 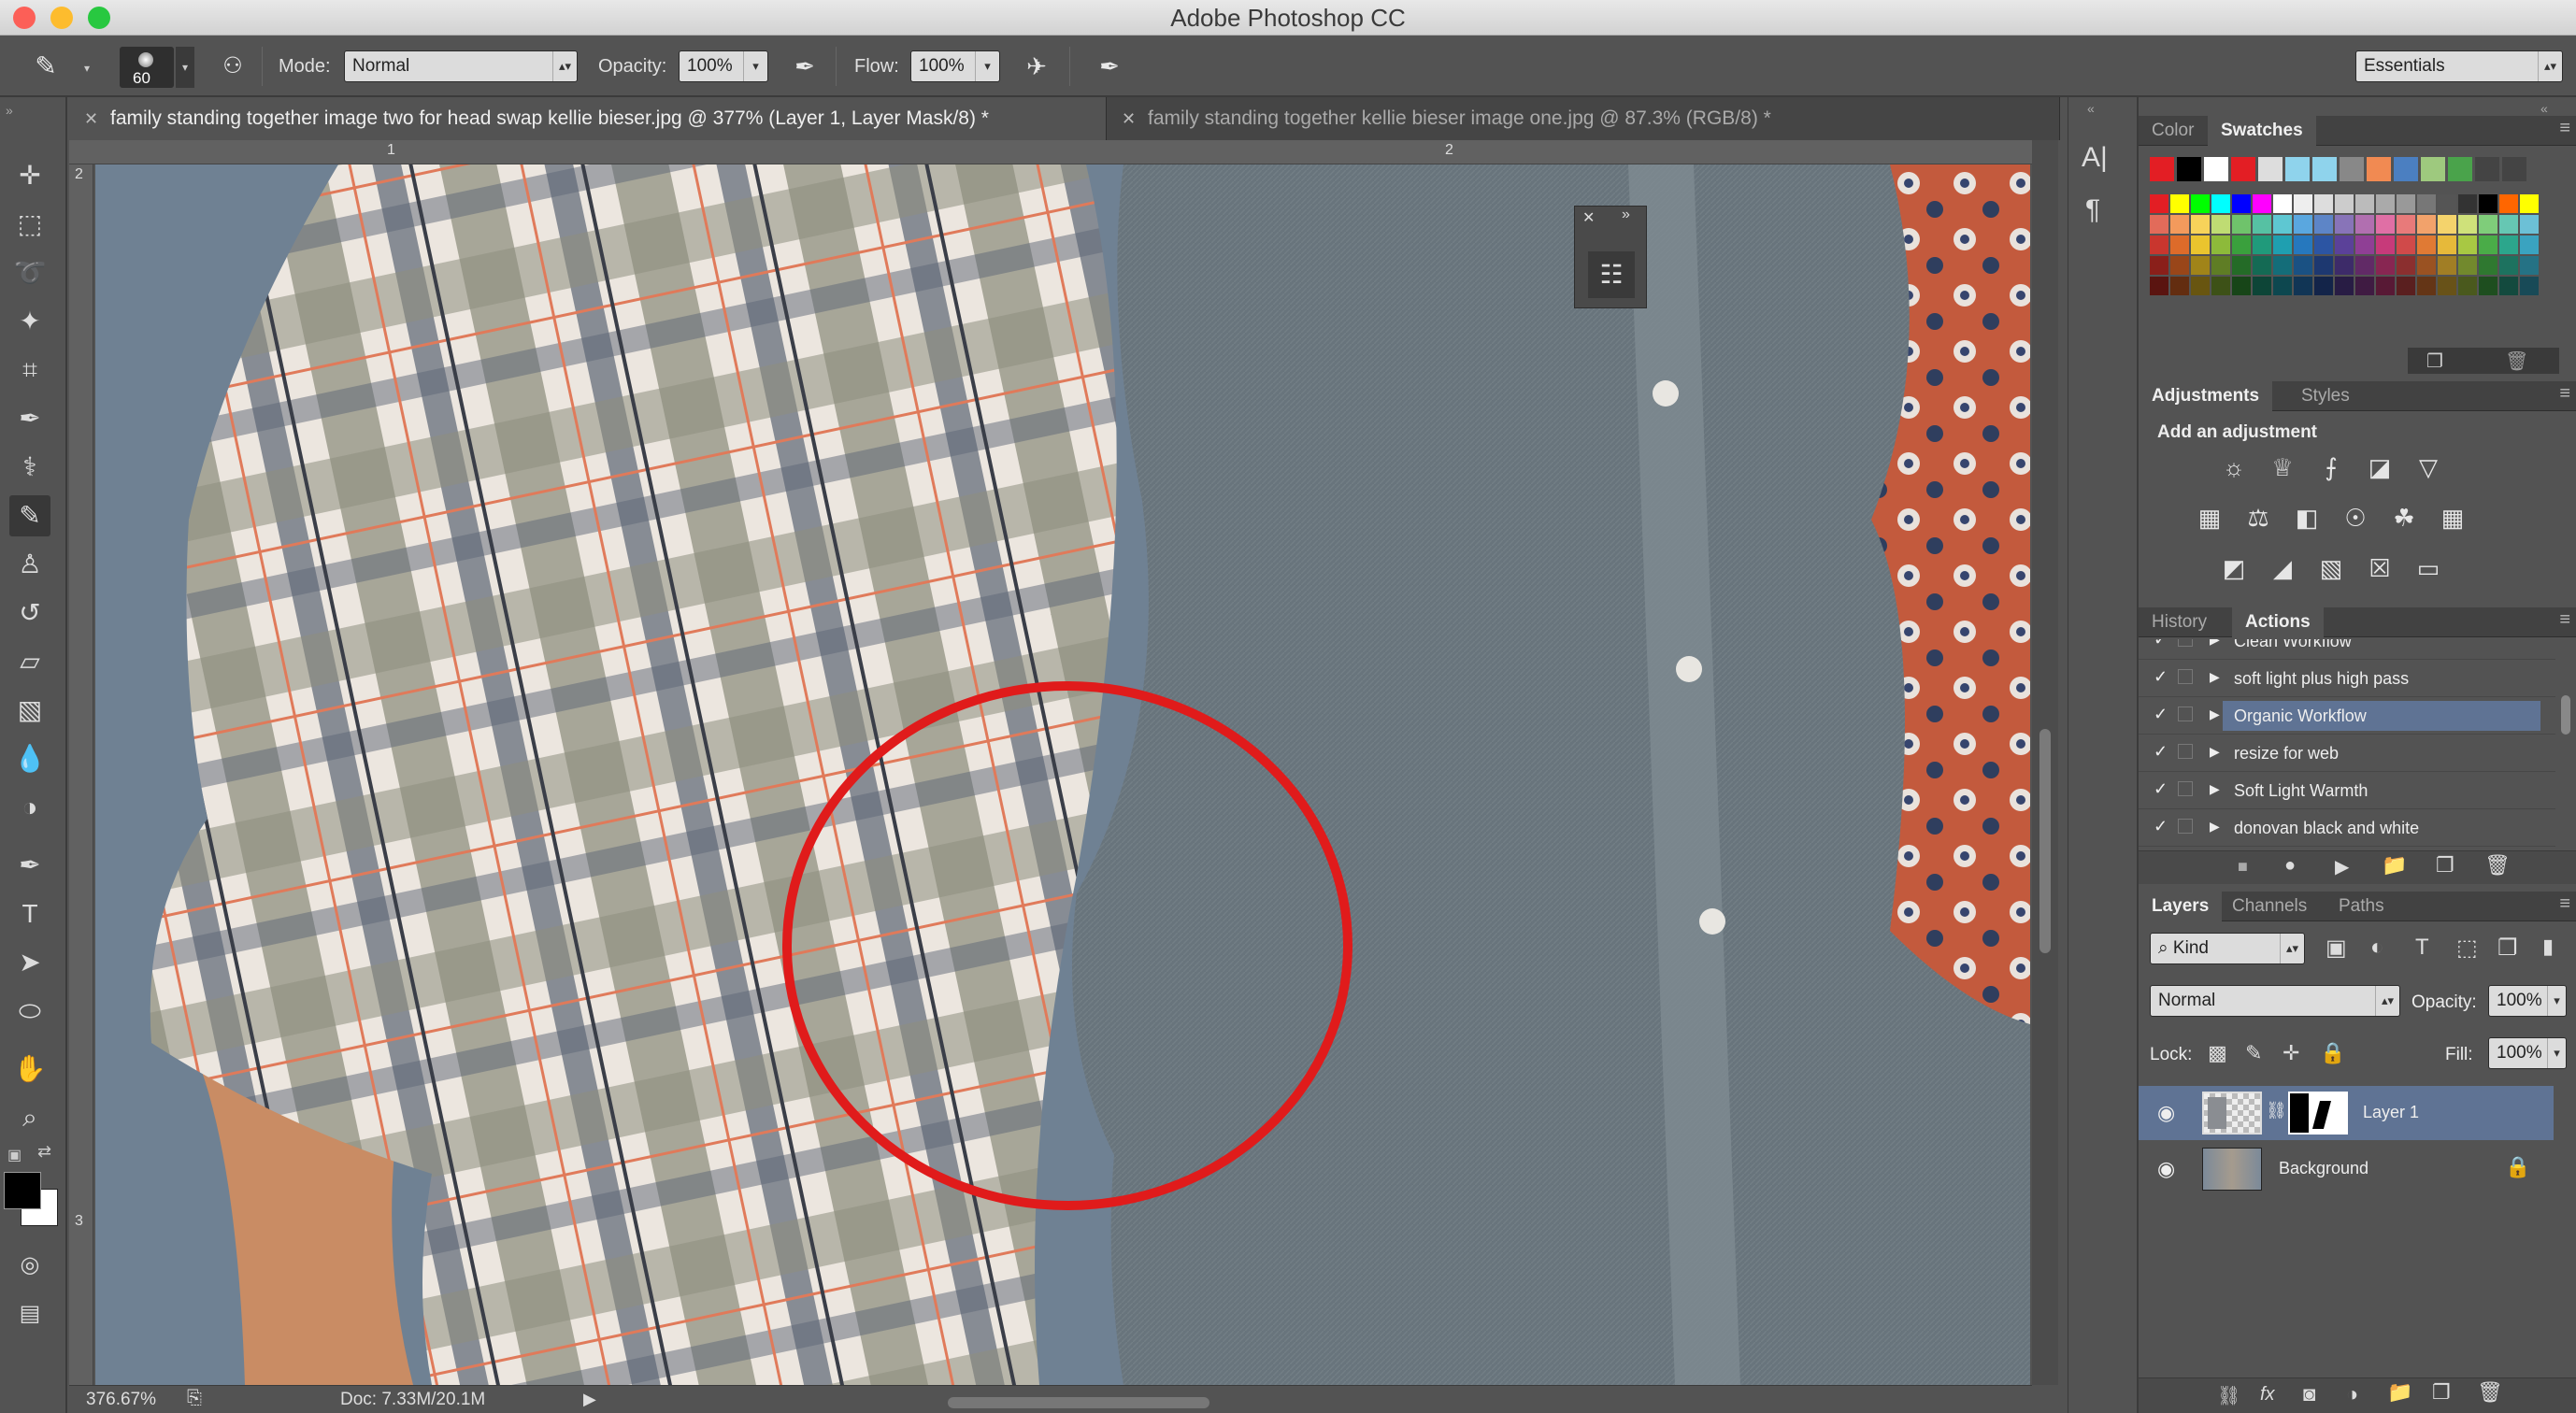 What do you see at coordinates (2179, 622) in the screenshot?
I see `tab-history: History` at bounding box center [2179, 622].